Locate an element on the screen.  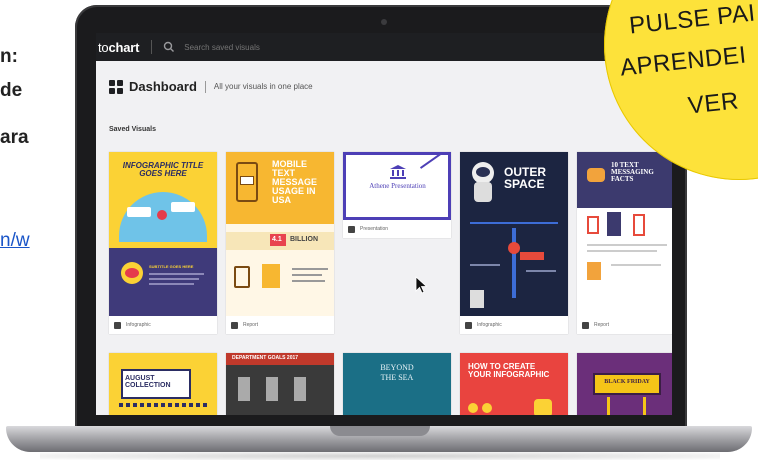
card-title: MOBILE TEXT MESSAGE USAGE IN USA is located at coordinates (295, 182).